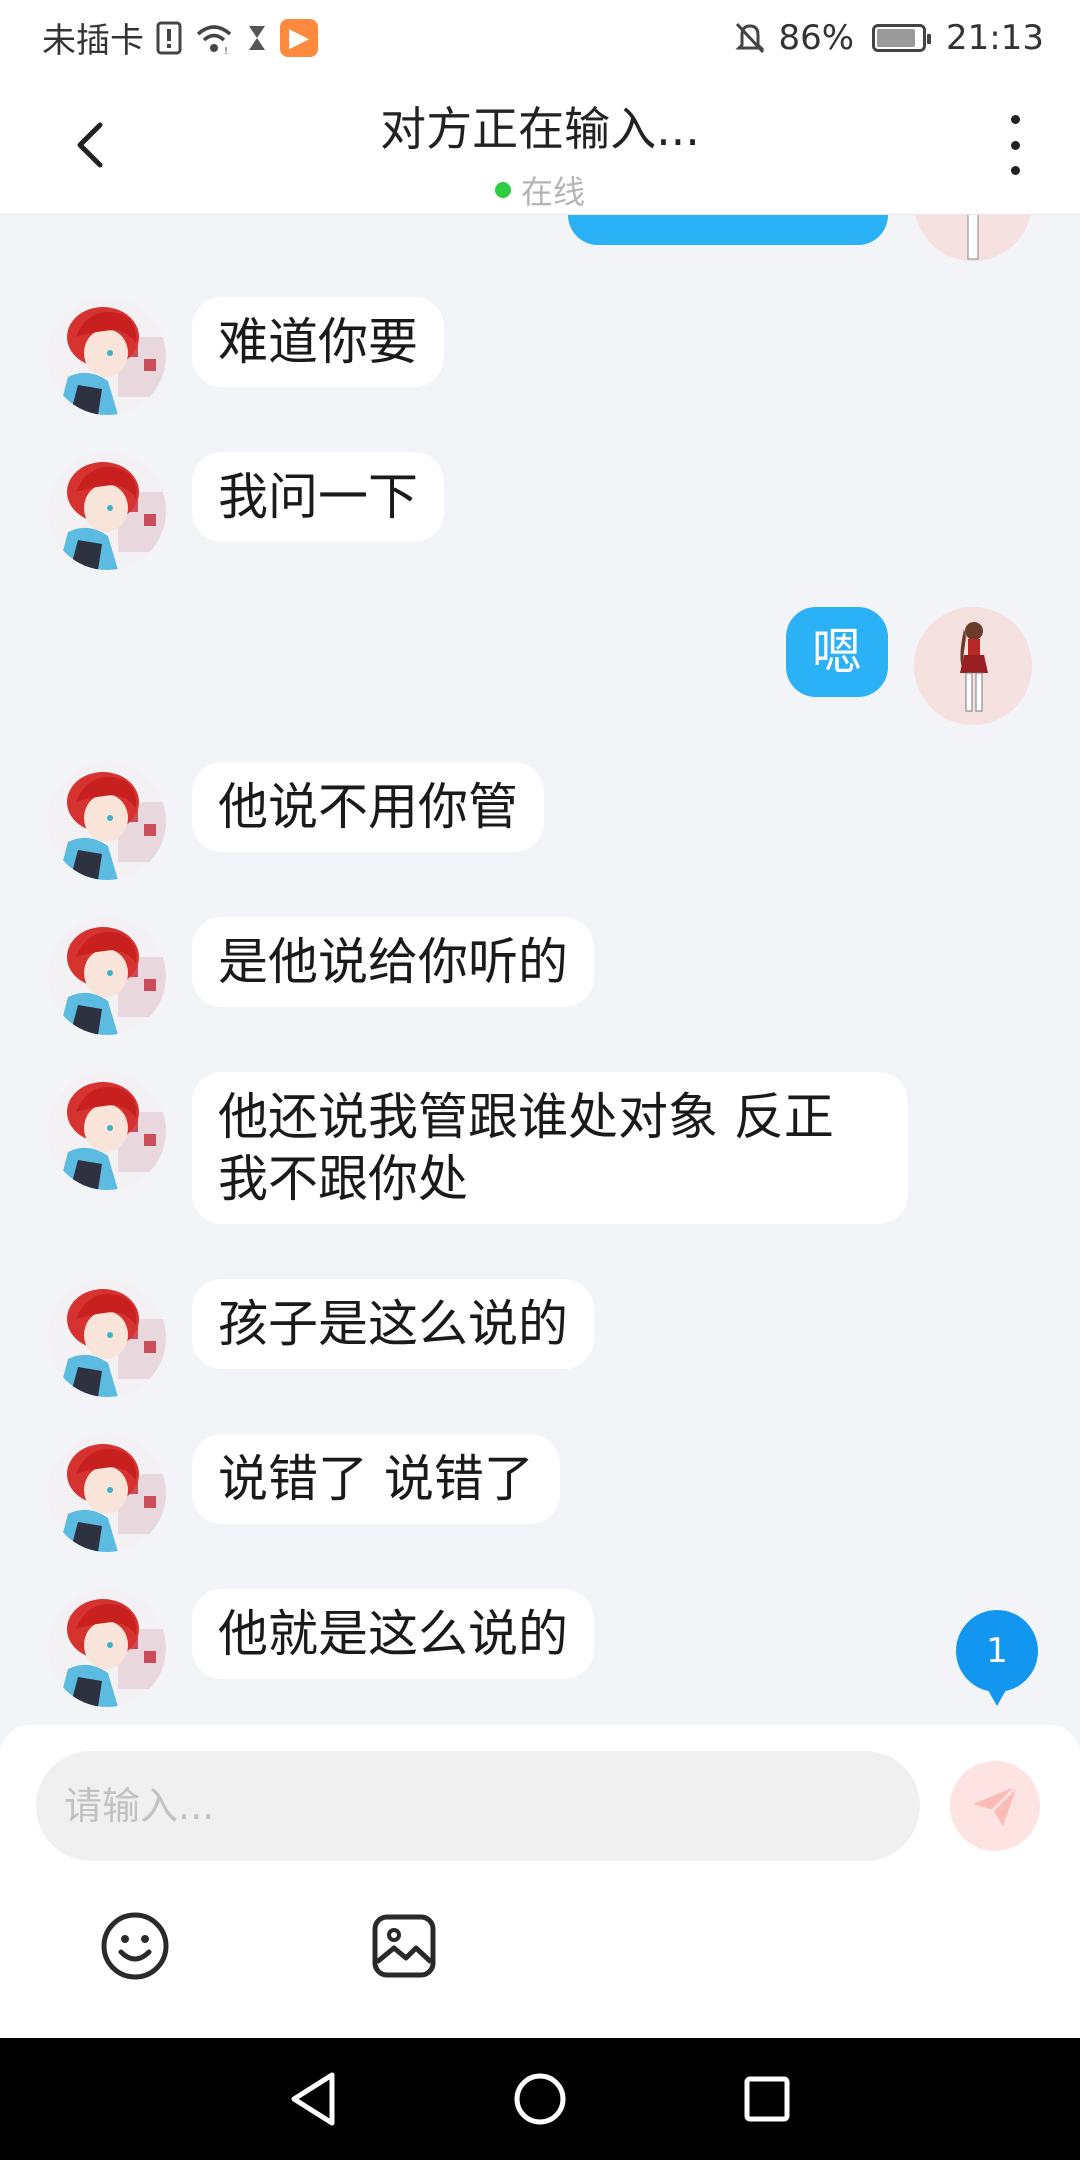 The width and height of the screenshot is (1080, 2160). What do you see at coordinates (502, 190) in the screenshot?
I see `online-dot-icon` at bounding box center [502, 190].